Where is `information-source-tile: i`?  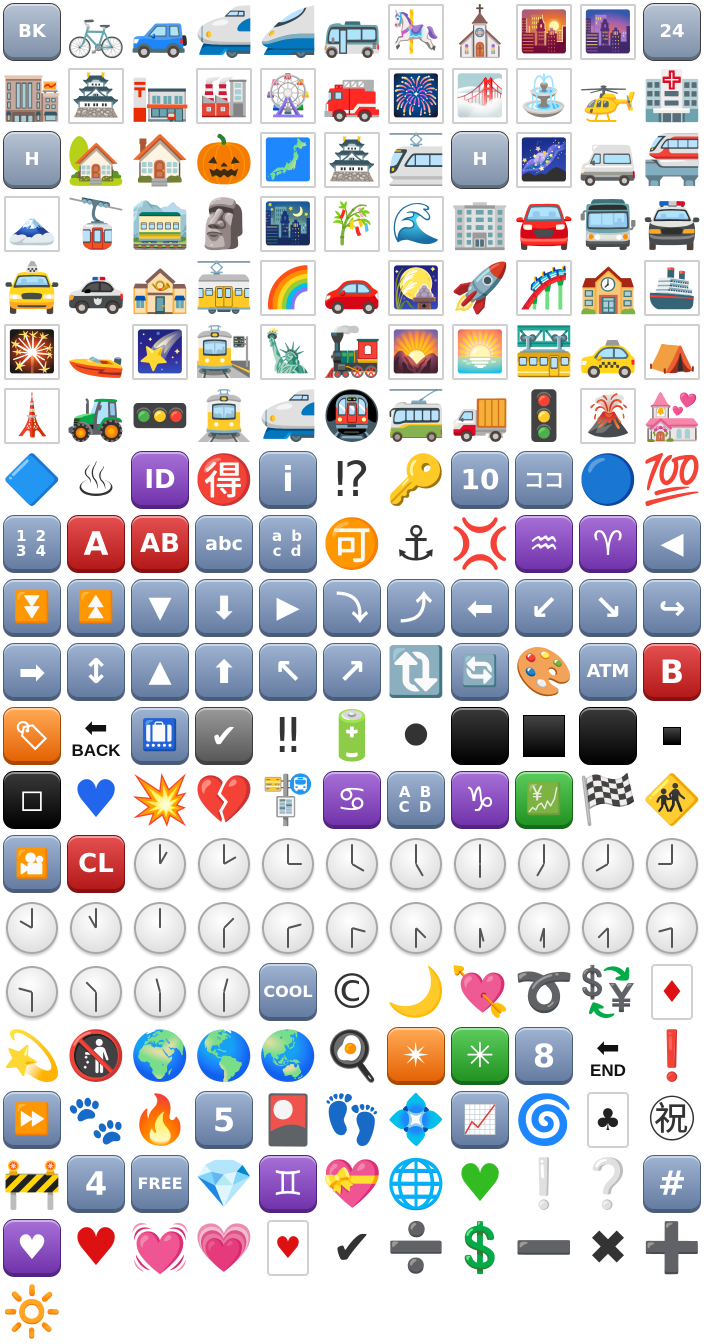 information-source-tile: i is located at coordinates (288, 480).